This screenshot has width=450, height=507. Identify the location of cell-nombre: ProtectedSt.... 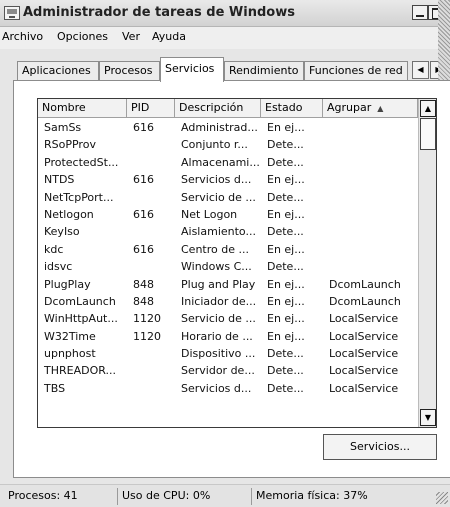
(81, 162).